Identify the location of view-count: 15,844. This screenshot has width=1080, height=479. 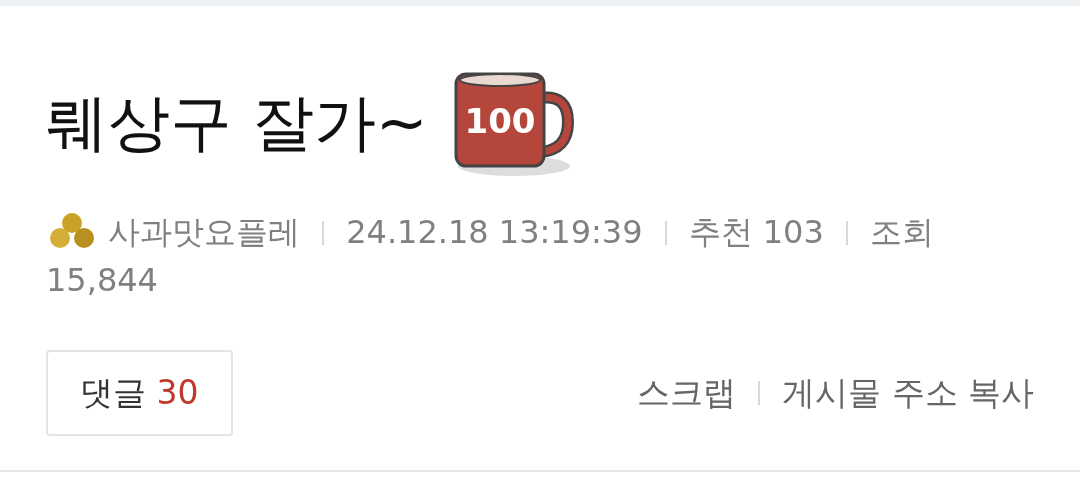
(102, 280).